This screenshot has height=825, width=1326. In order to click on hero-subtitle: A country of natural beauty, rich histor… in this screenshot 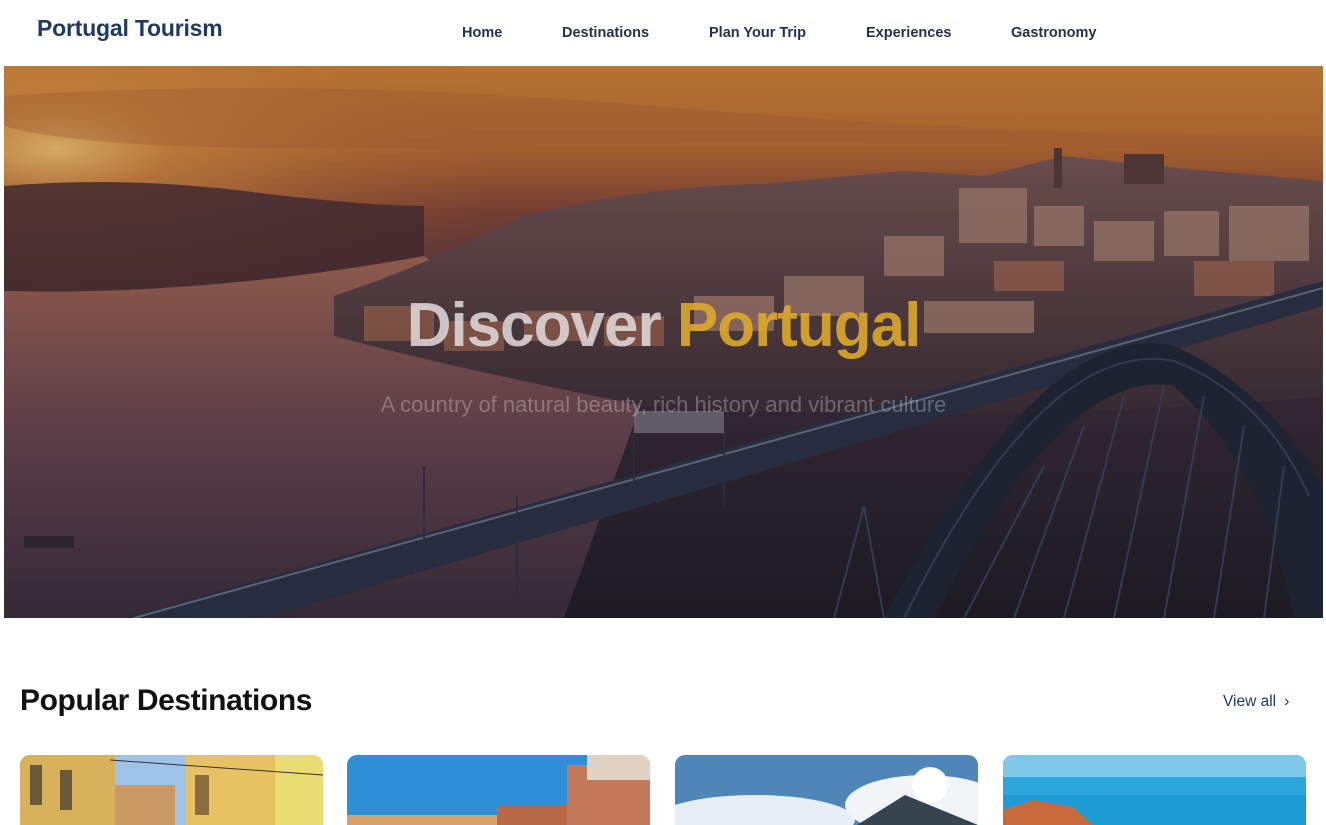, I will do `click(663, 404)`.